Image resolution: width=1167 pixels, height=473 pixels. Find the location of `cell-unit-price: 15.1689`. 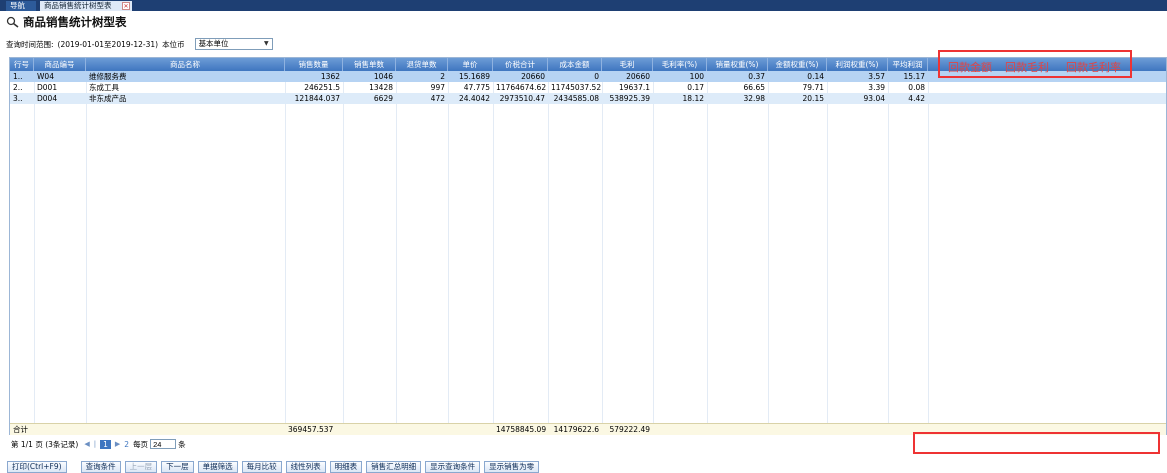

cell-unit-price: 15.1689 is located at coordinates (474, 76).